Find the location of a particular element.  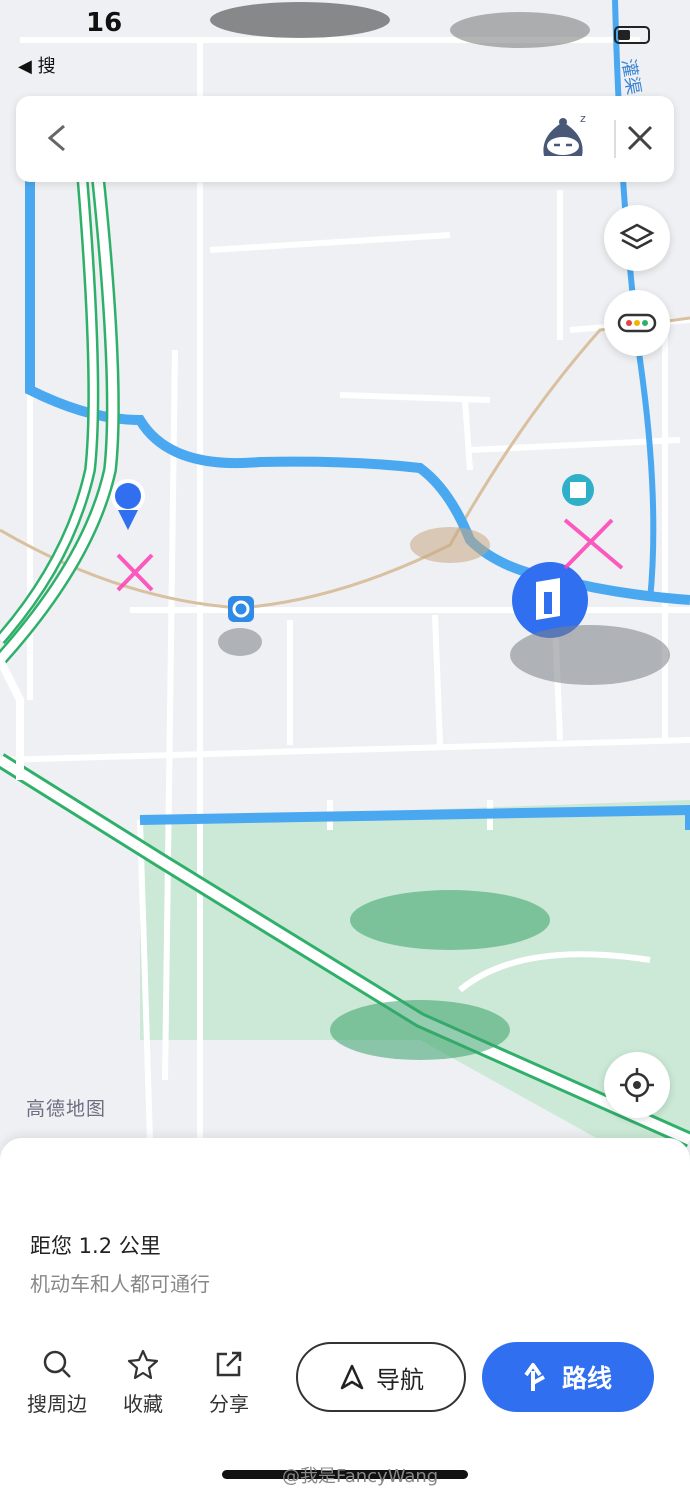

status-time: 16 is located at coordinates (104, 23).